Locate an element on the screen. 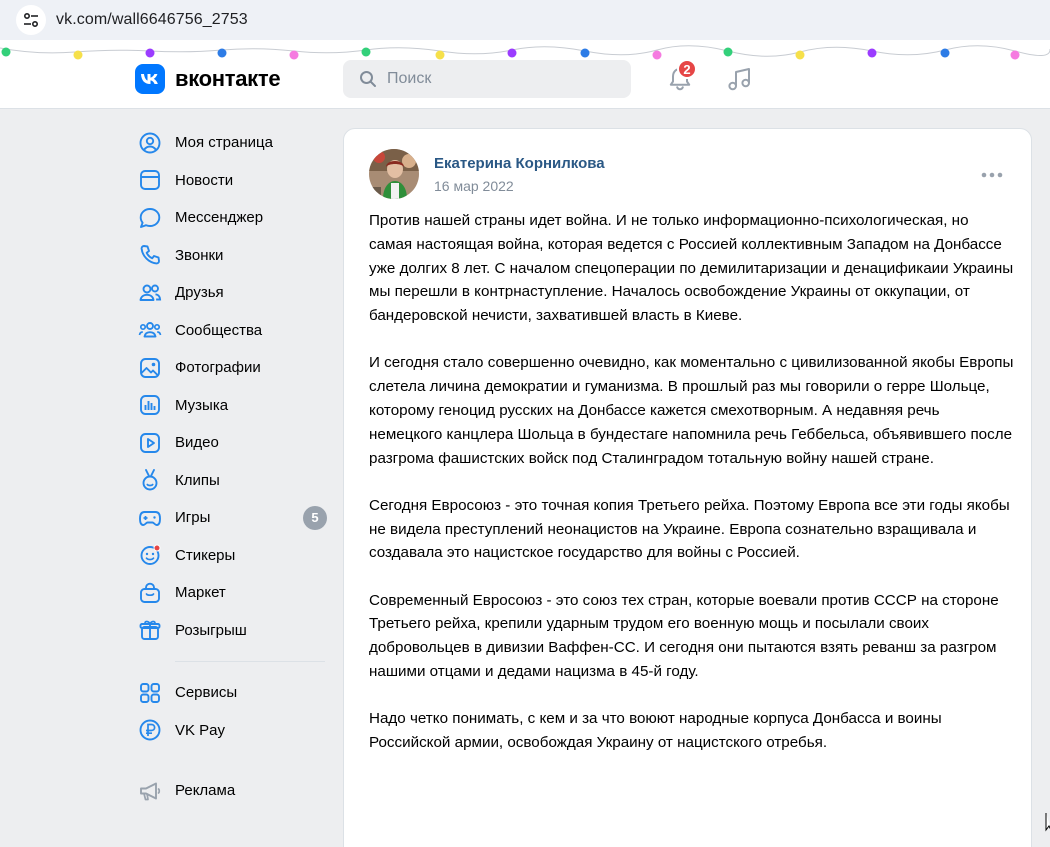  sidebar-item-label: VK Pay is located at coordinates (200, 730).